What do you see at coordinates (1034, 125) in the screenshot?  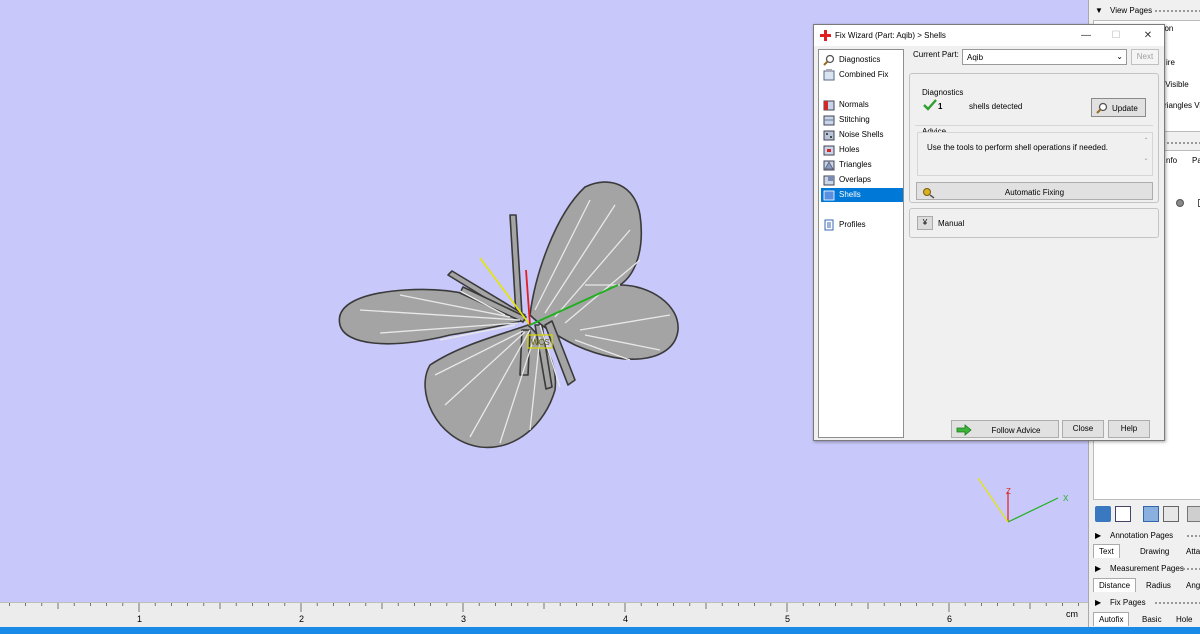 I see `separator` at bounding box center [1034, 125].